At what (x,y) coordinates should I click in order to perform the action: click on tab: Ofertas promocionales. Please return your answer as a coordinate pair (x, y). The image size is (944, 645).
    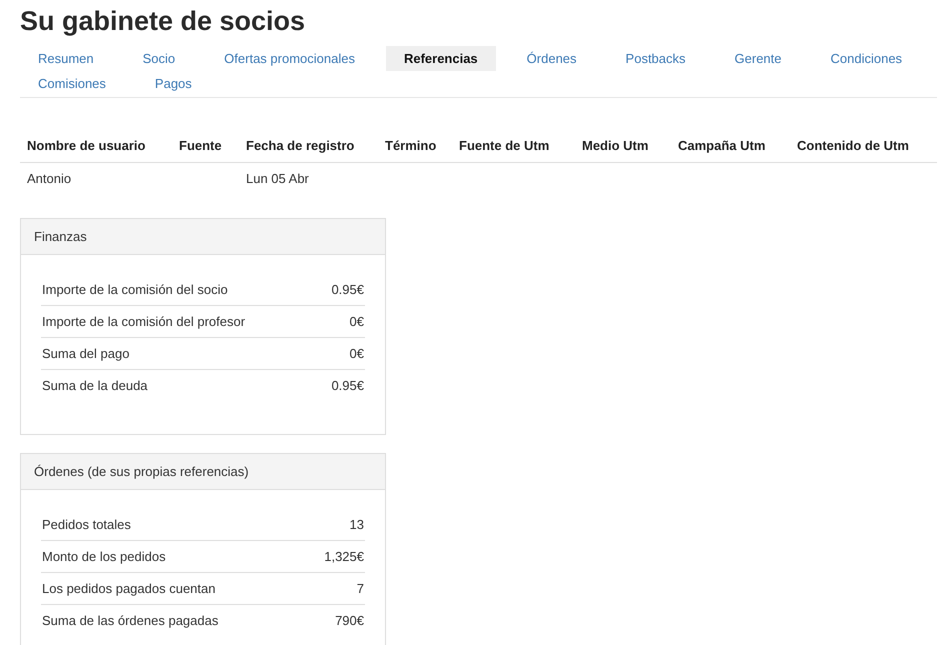
    Looking at the image, I should click on (289, 58).